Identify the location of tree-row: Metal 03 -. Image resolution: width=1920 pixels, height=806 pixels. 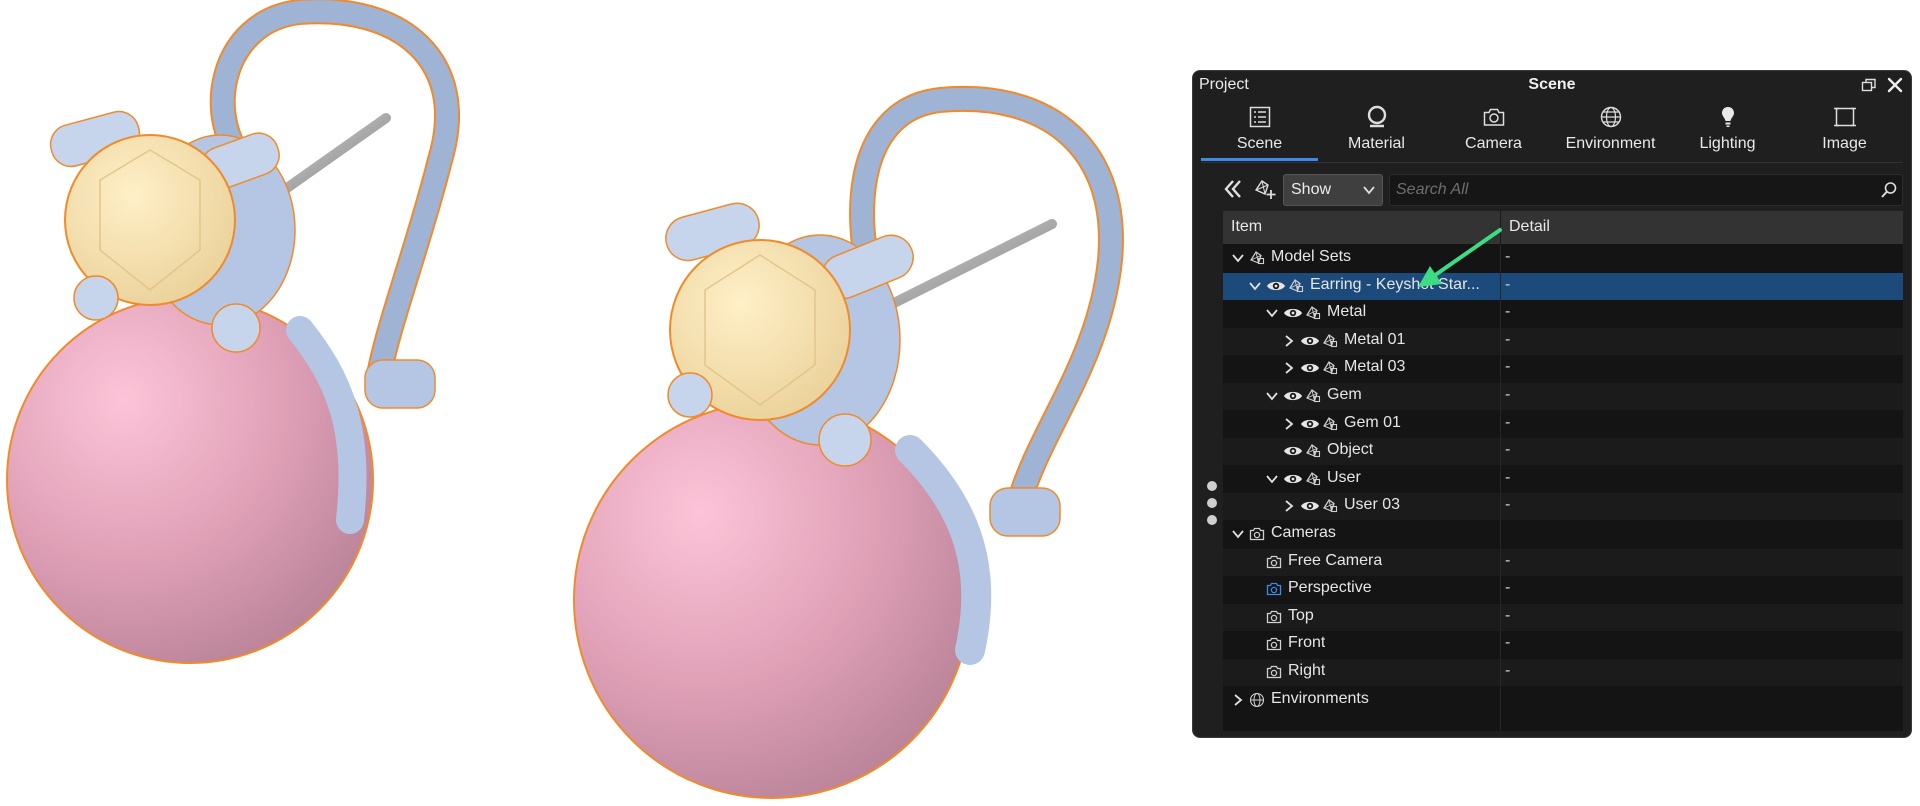
(1563, 368).